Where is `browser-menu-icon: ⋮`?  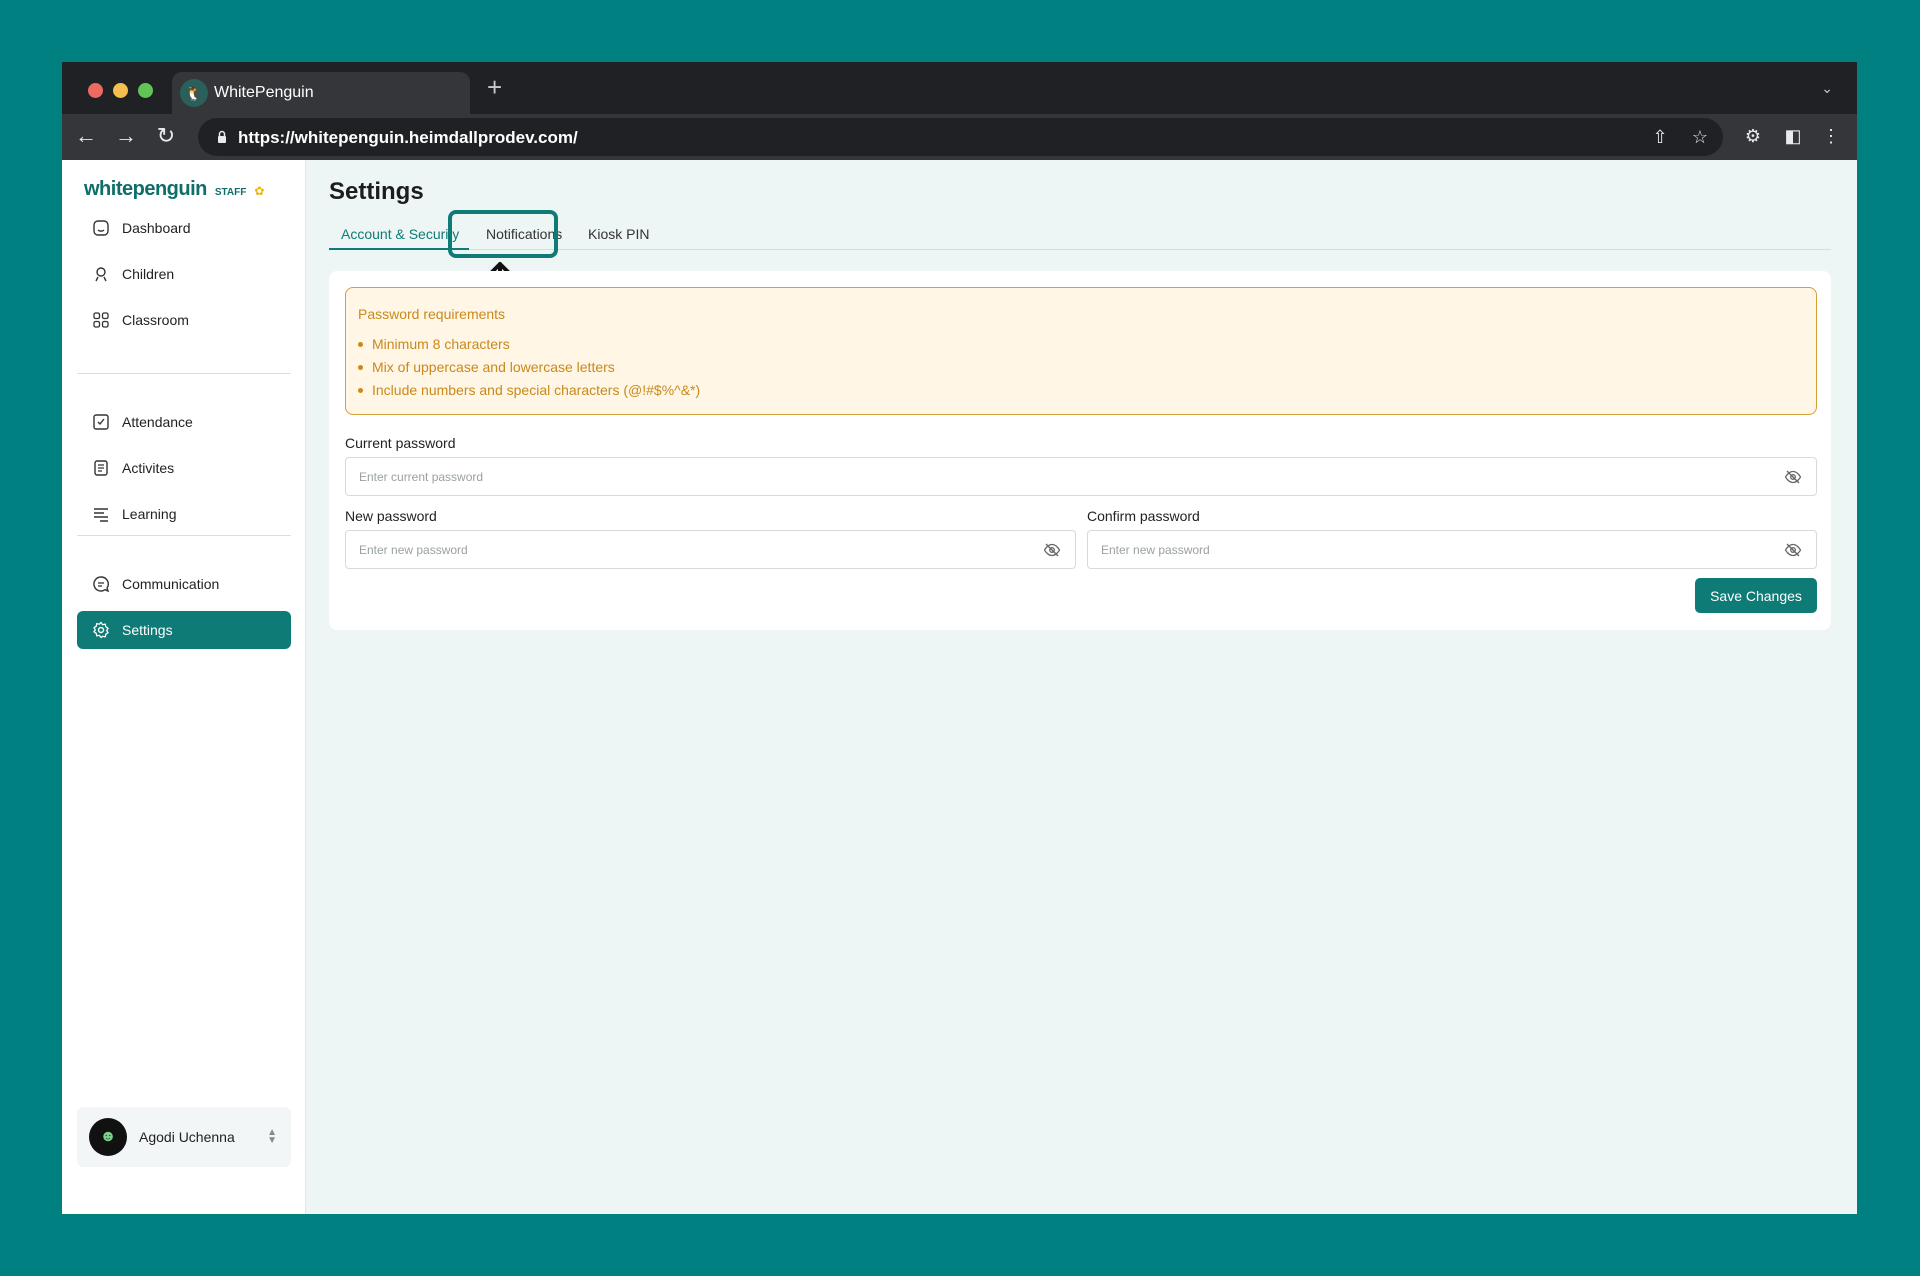
browser-menu-icon: ⋮ is located at coordinates (1831, 136).